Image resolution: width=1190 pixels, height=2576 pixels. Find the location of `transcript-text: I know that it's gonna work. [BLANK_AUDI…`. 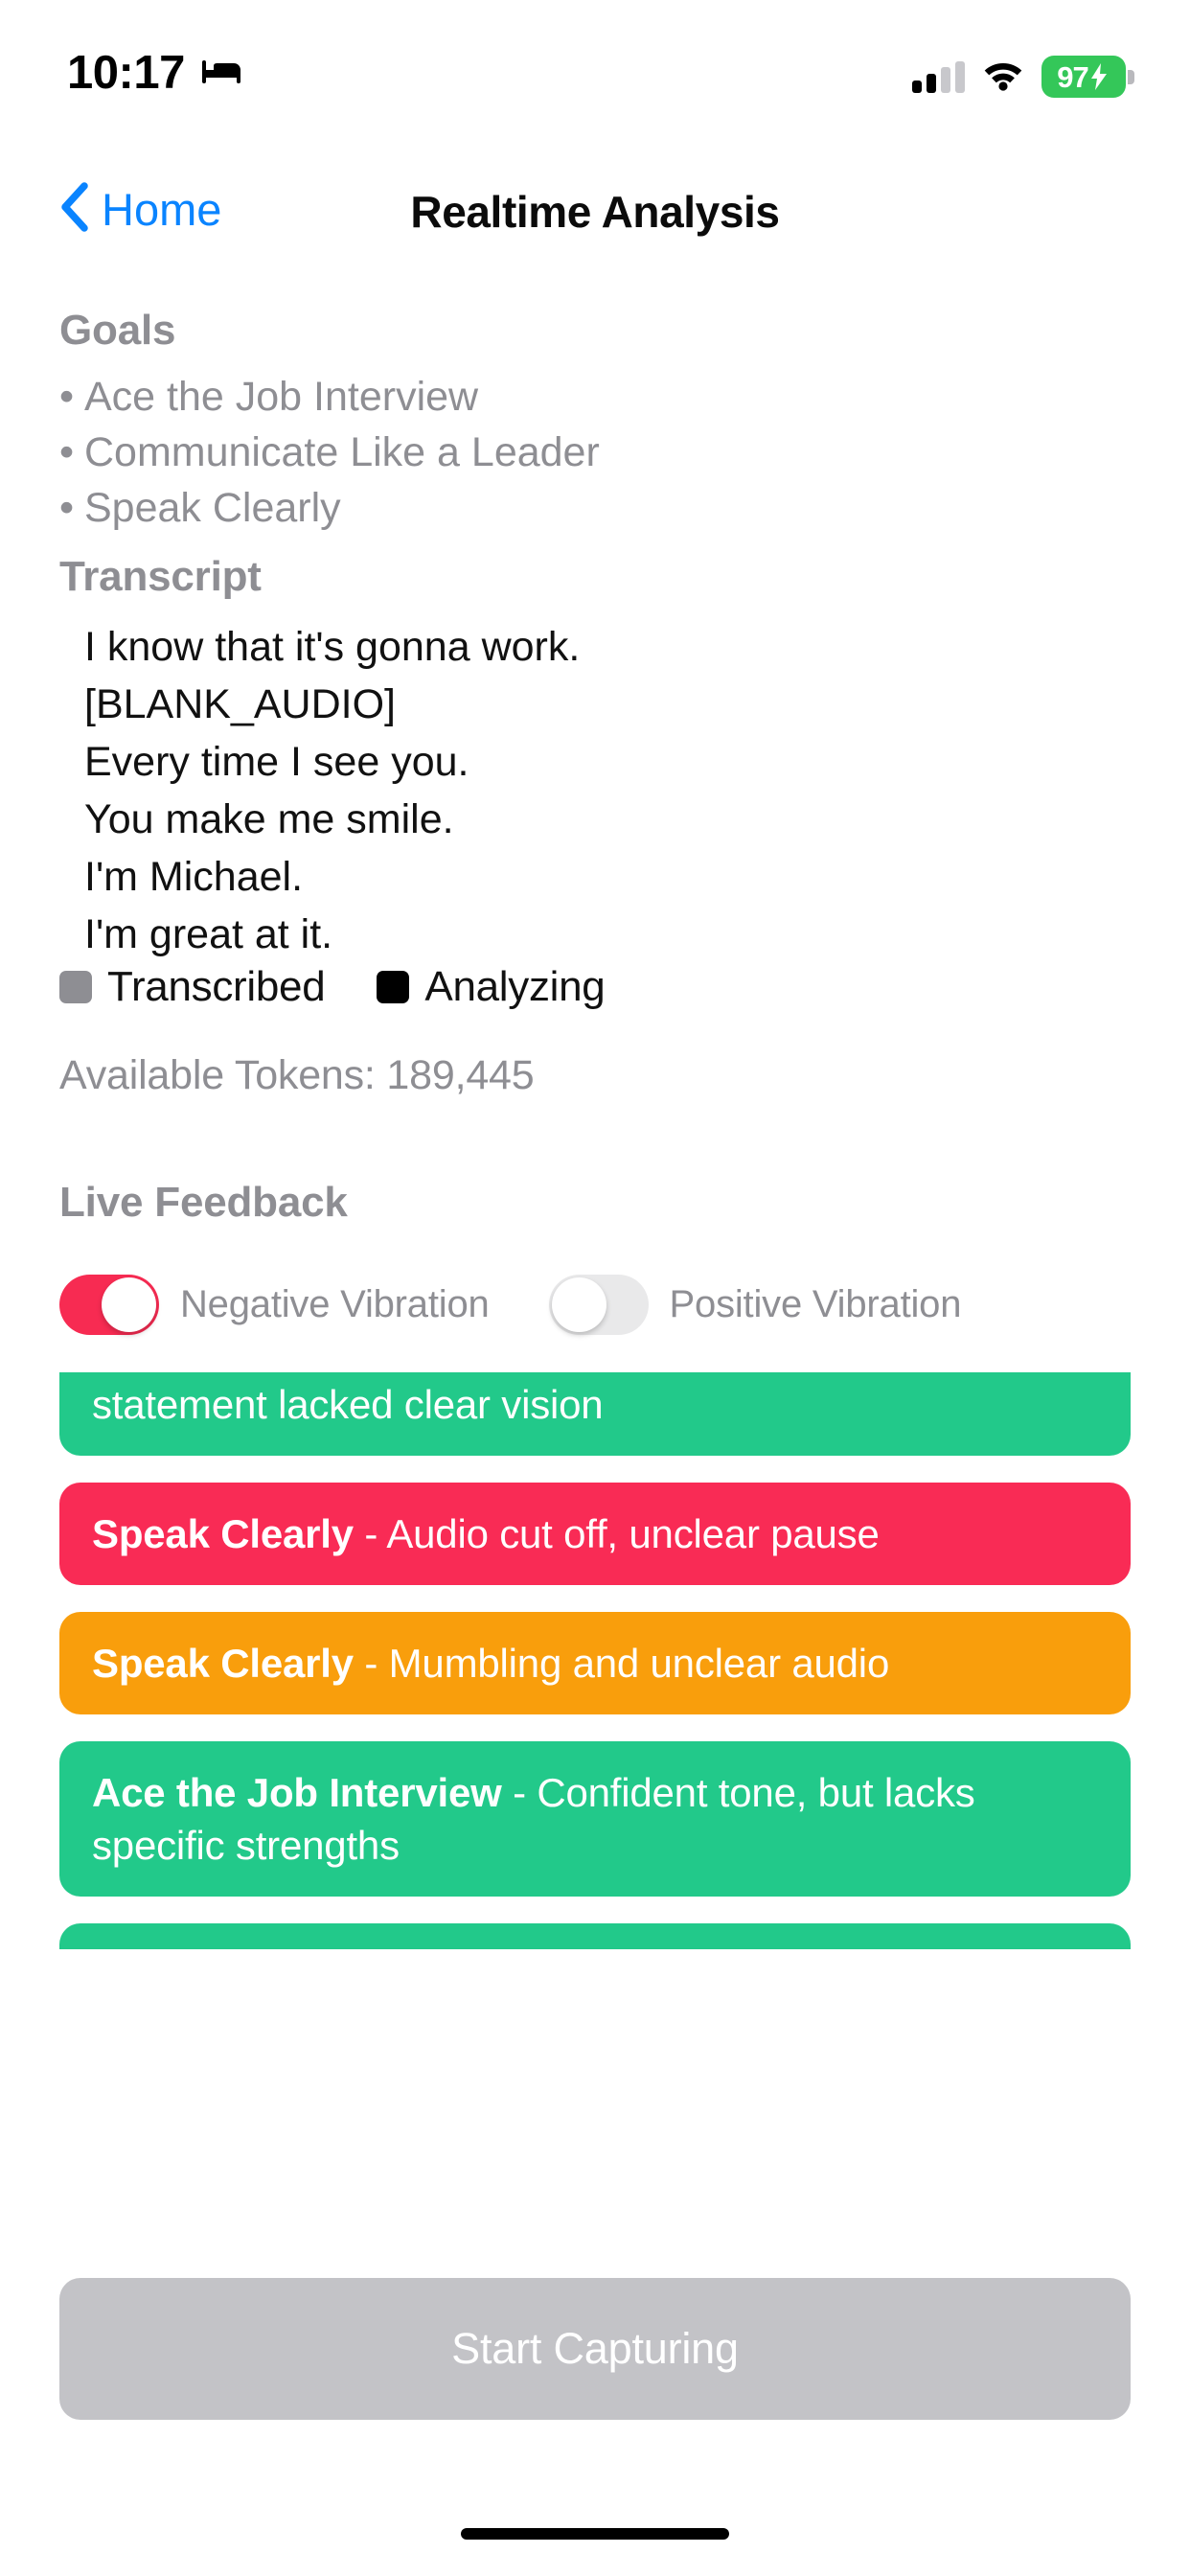

transcript-text: I know that it's gonna work. [BLANK_AUDI… is located at coordinates (616, 790).